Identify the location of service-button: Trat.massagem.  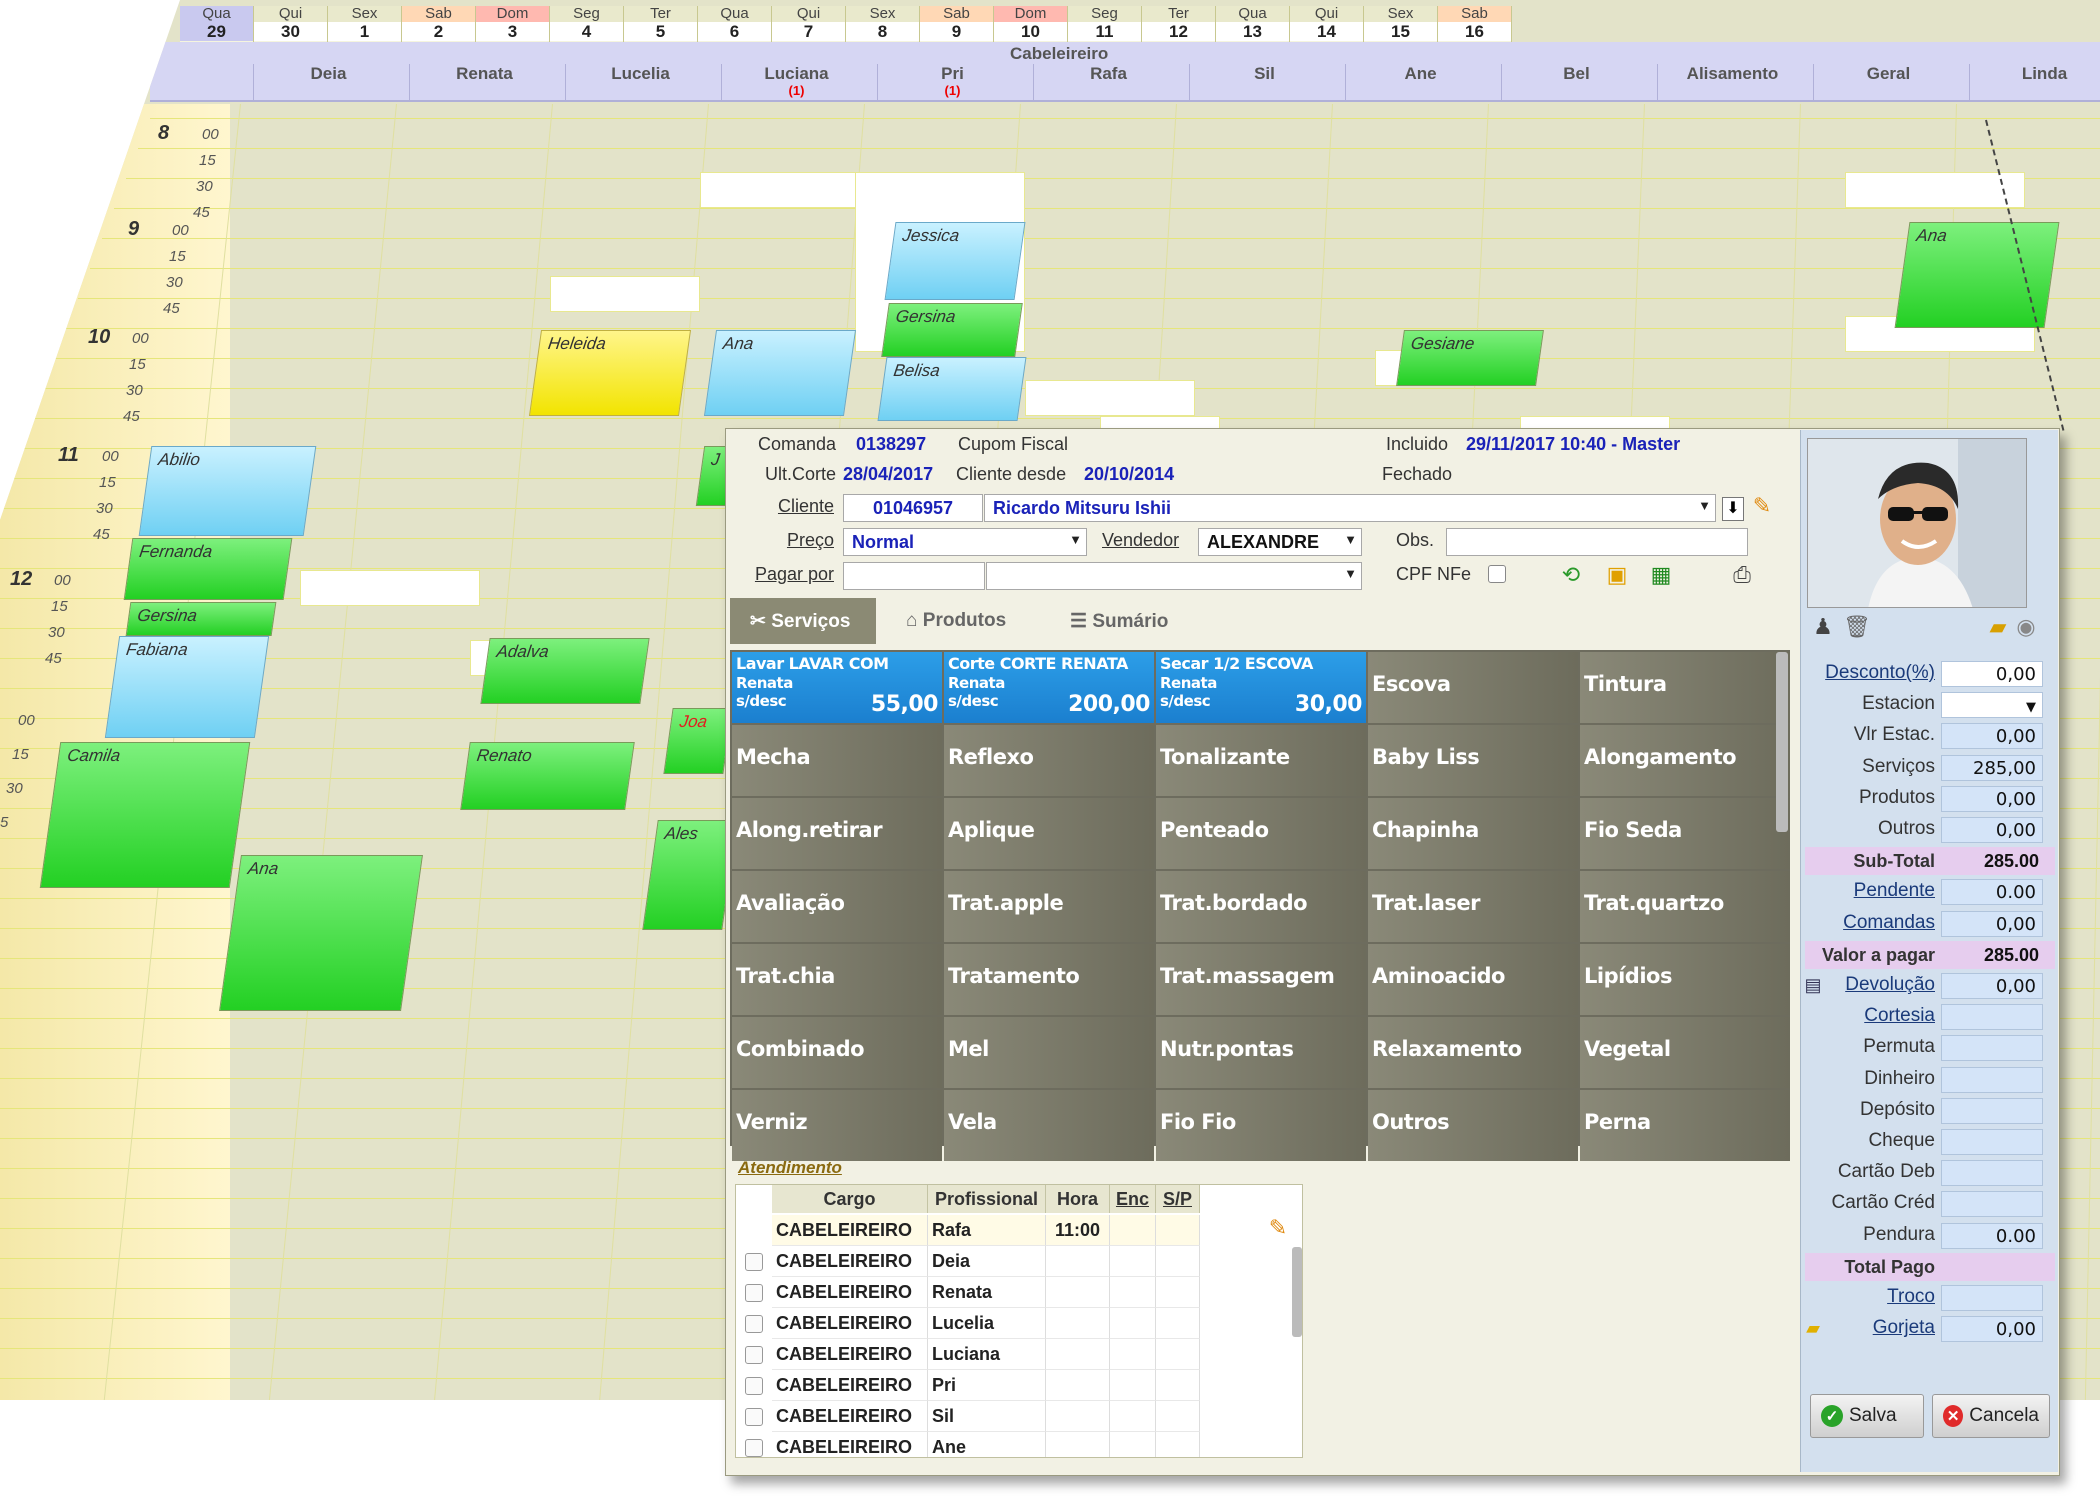
(1261, 979).